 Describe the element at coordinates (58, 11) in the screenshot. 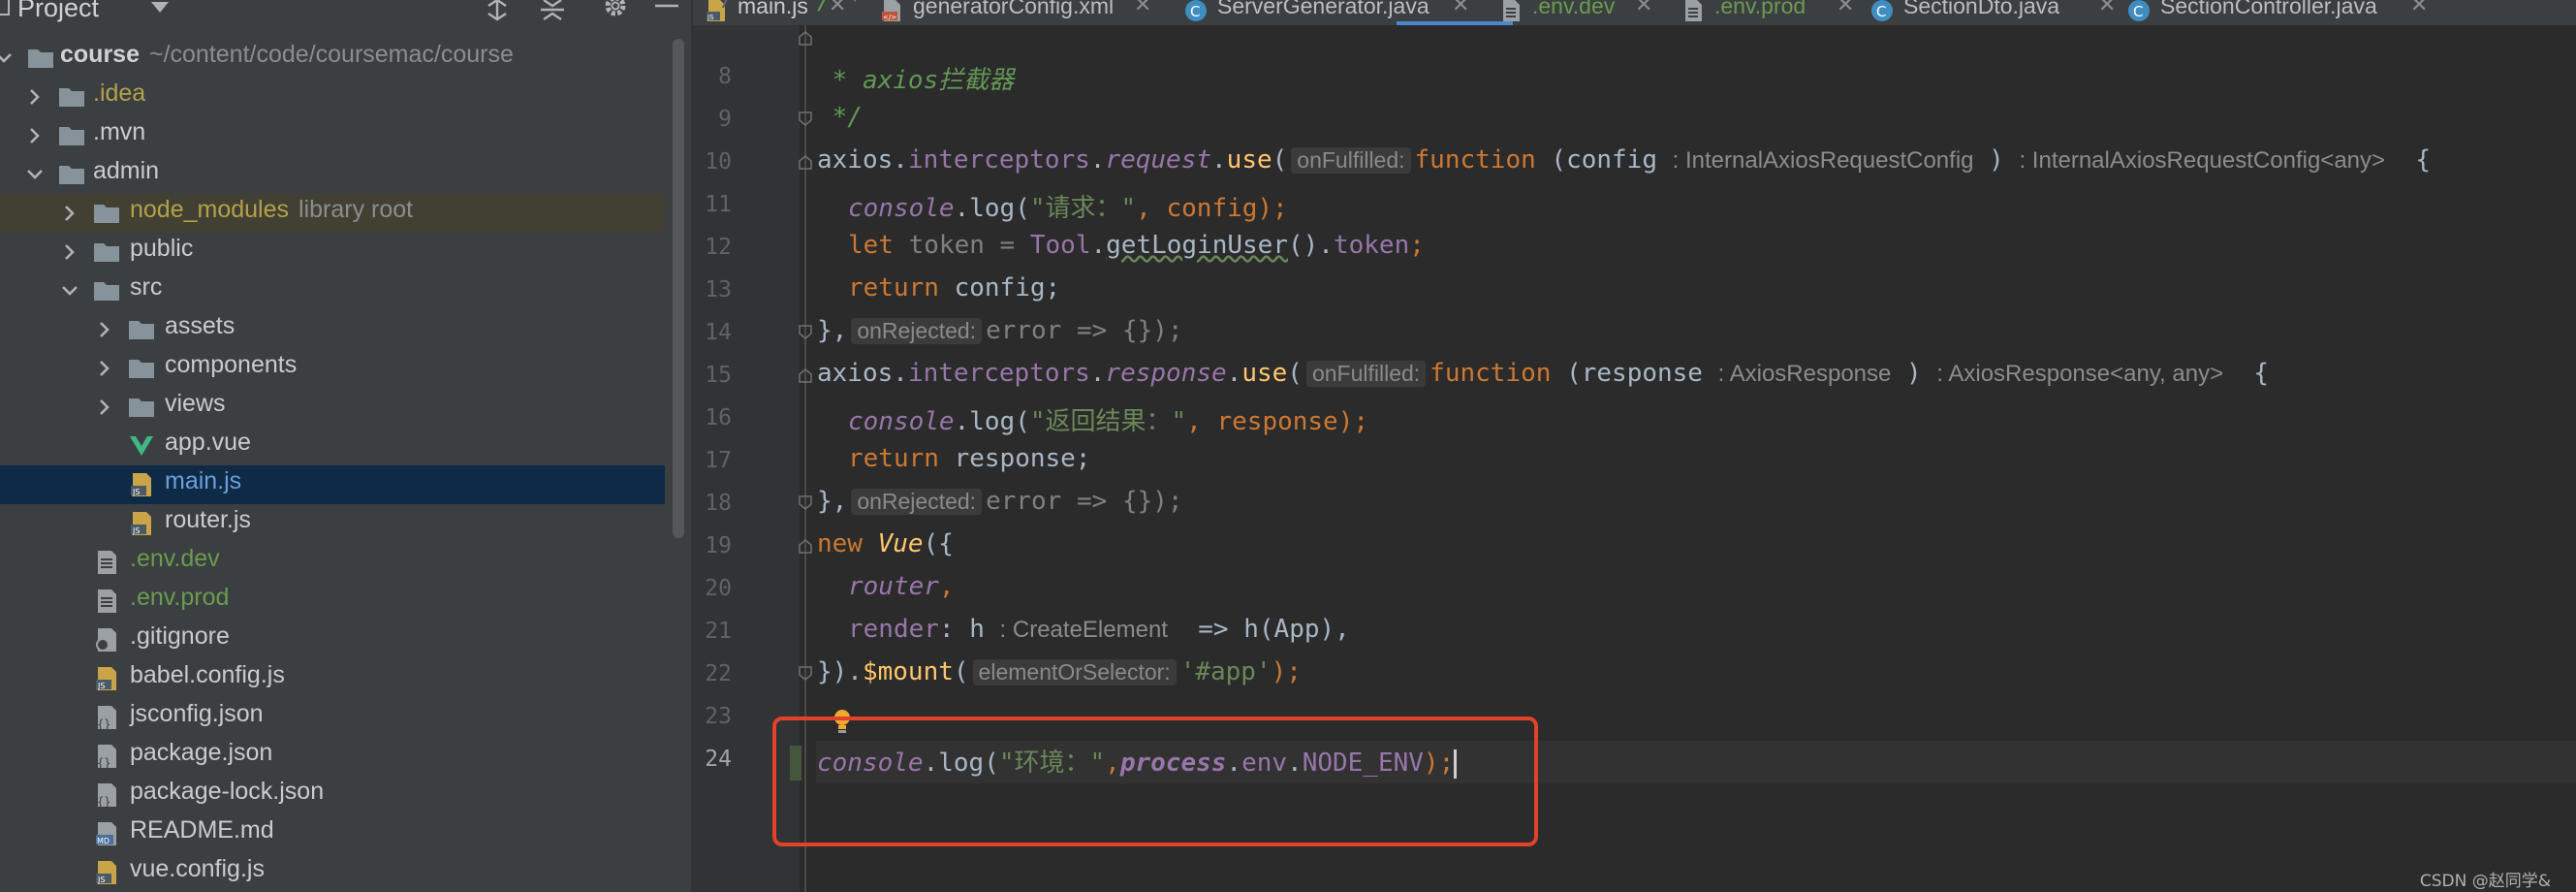

I see `project-title: Project` at that location.